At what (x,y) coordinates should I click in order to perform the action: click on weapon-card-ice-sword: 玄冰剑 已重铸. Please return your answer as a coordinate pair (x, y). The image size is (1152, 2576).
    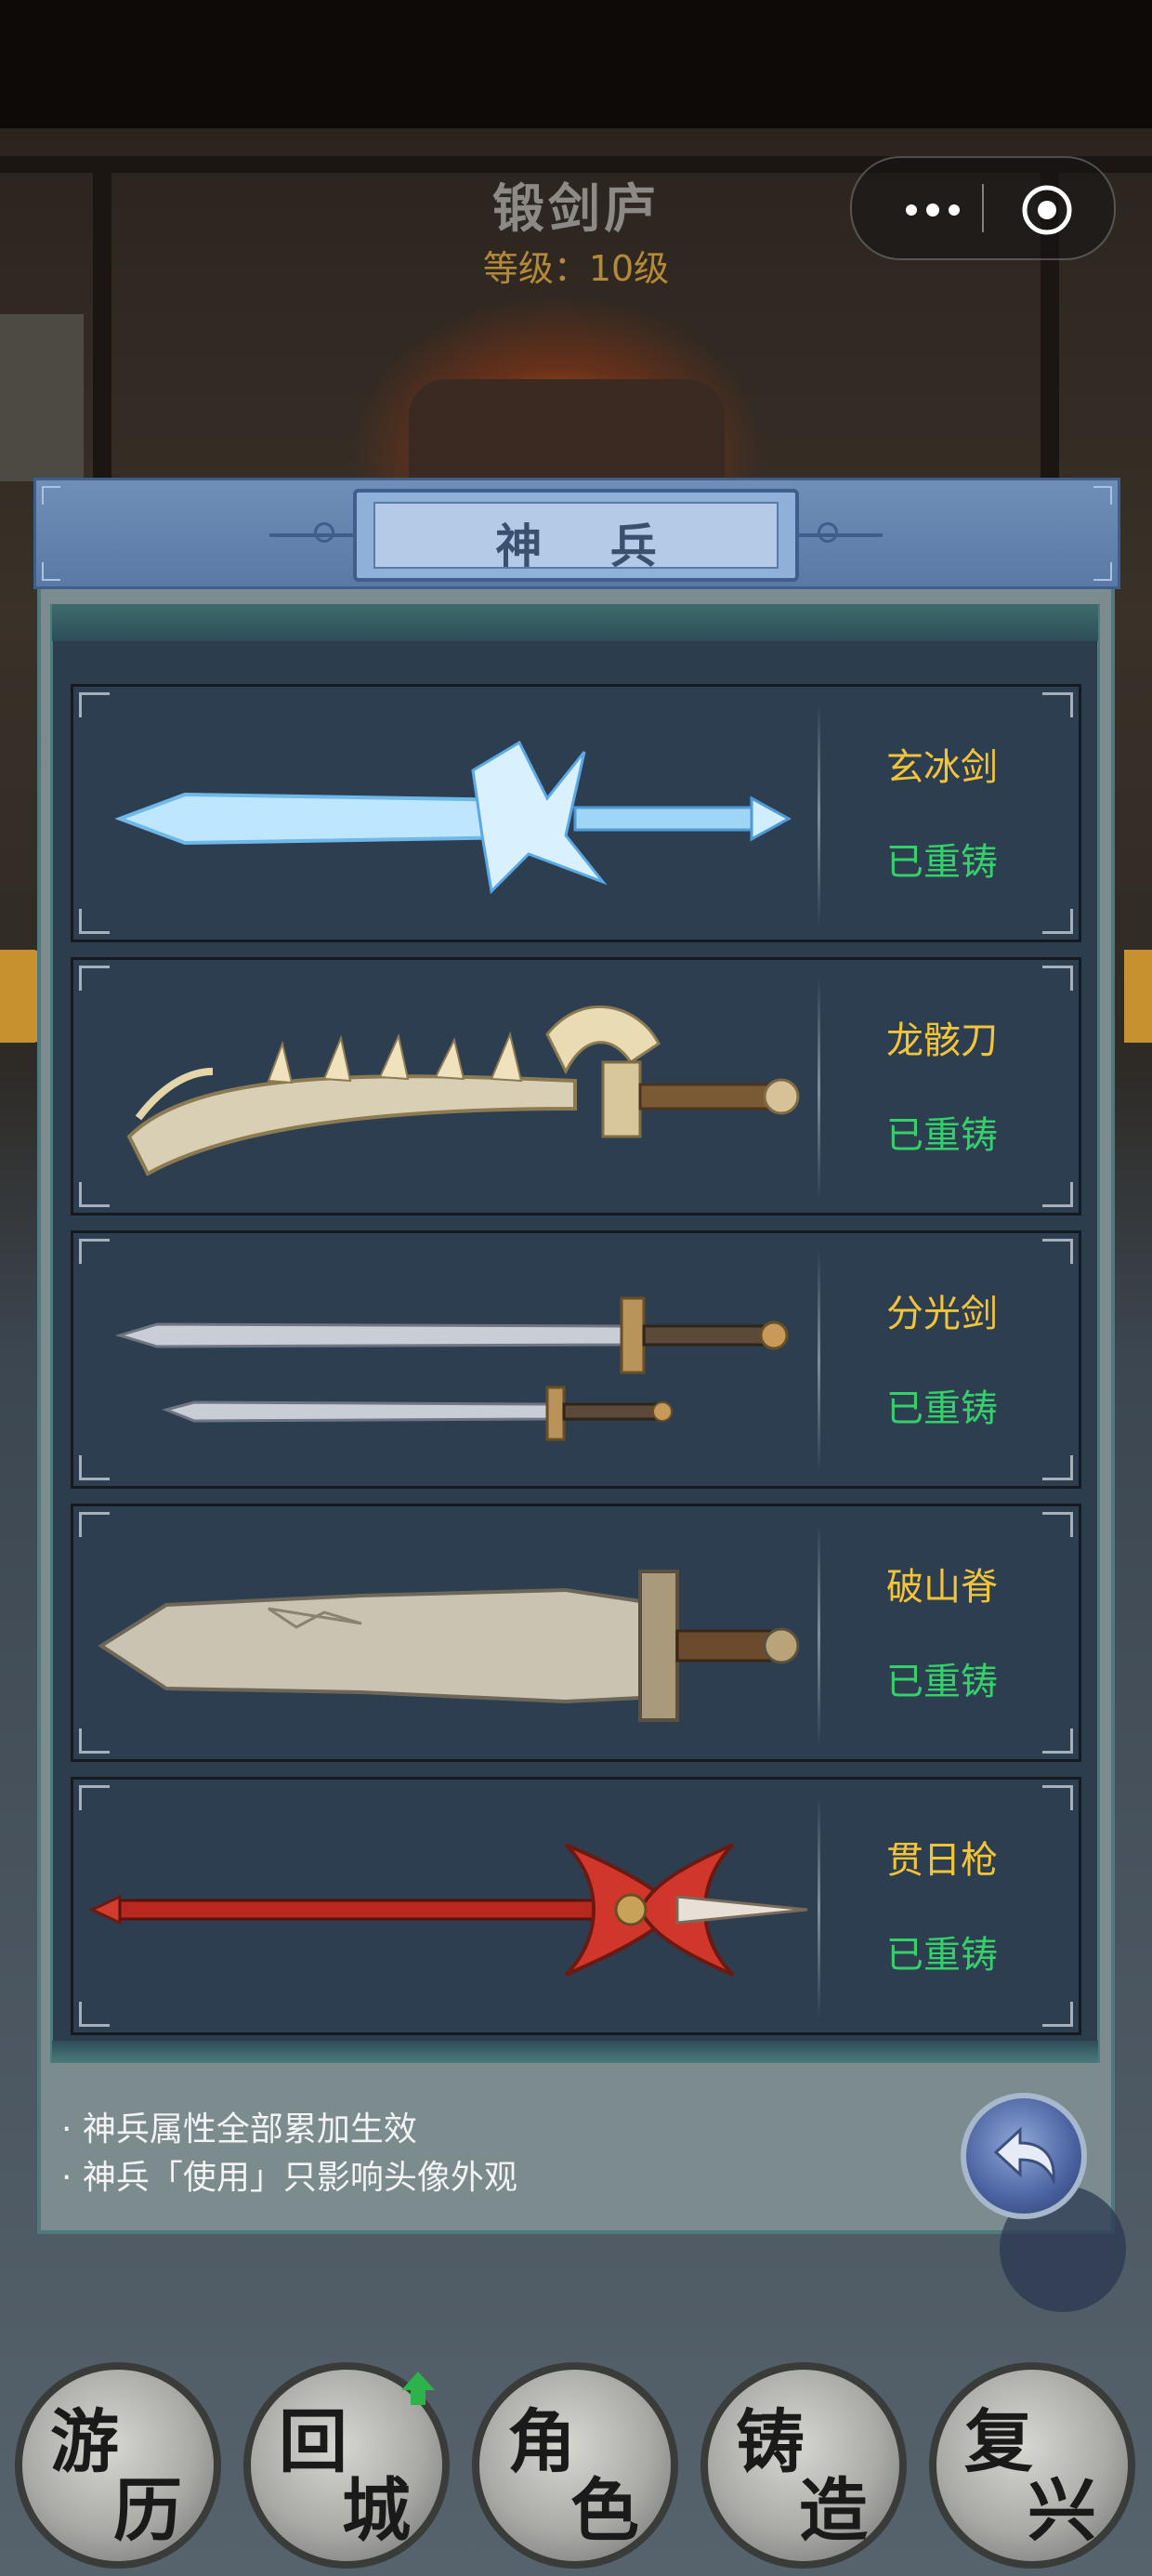
    Looking at the image, I should click on (576, 813).